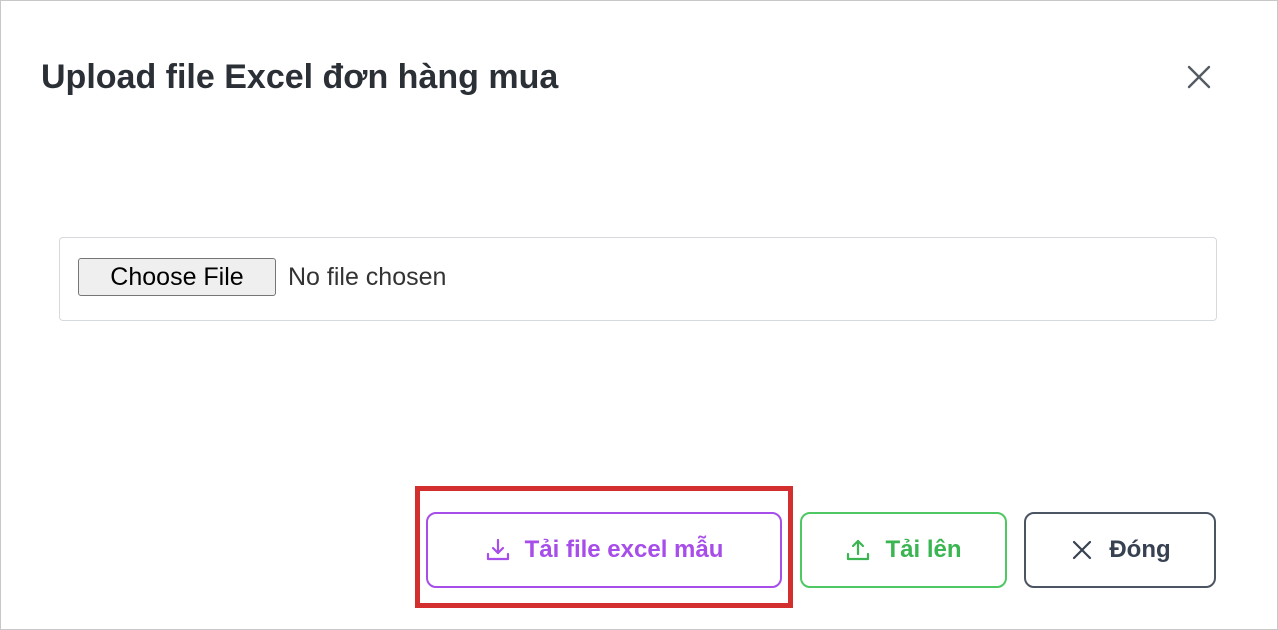 Image resolution: width=1278 pixels, height=630 pixels. I want to click on upload-button: Tải lên, so click(903, 550).